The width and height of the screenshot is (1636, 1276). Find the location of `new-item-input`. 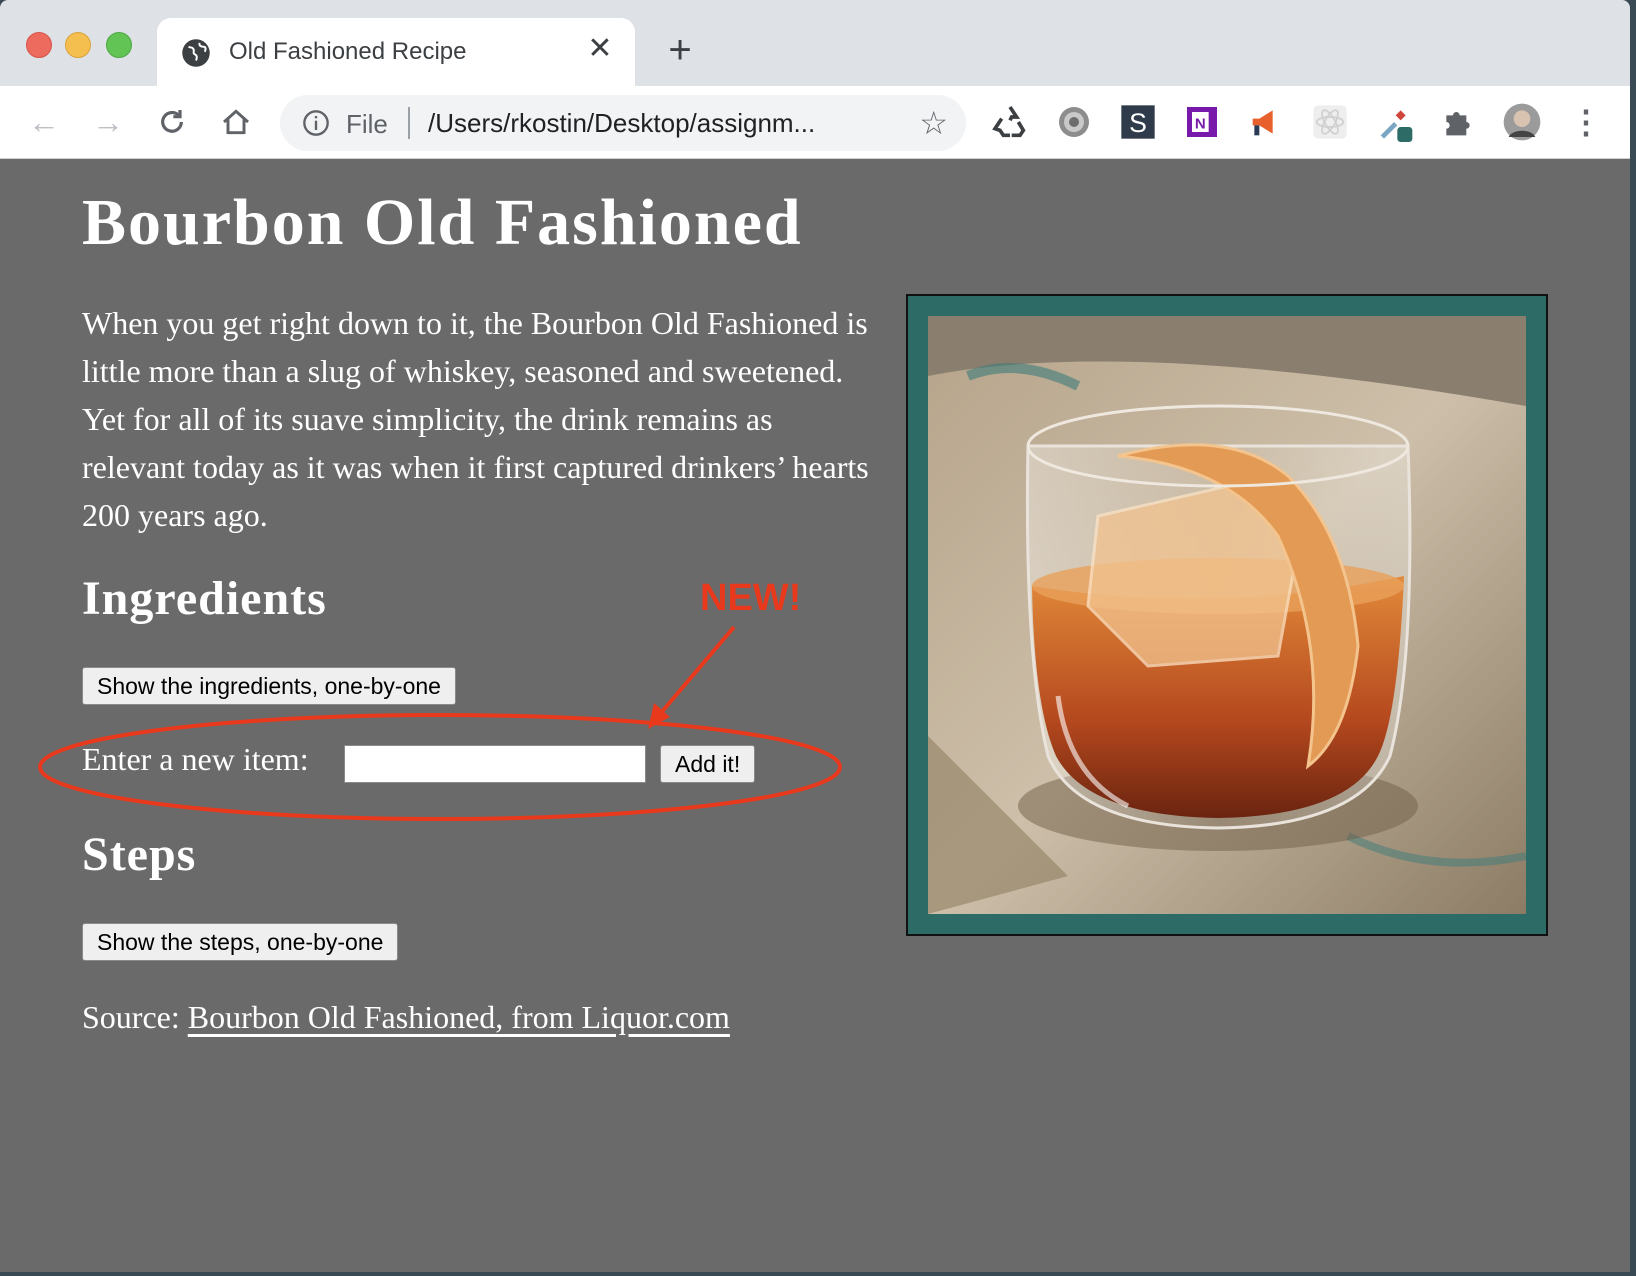

new-item-input is located at coordinates (495, 764).